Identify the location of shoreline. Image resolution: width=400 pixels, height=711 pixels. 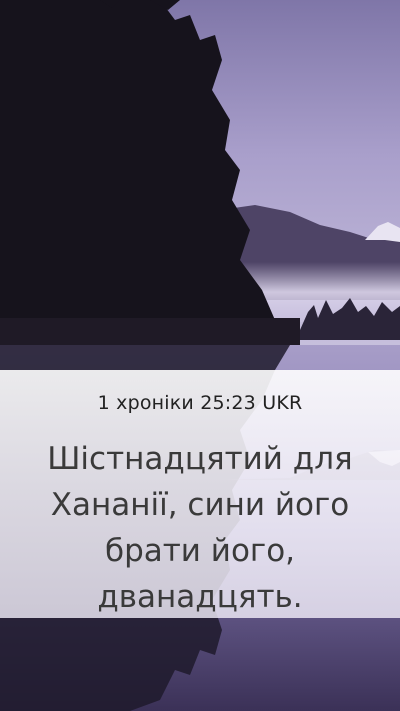
(150, 333).